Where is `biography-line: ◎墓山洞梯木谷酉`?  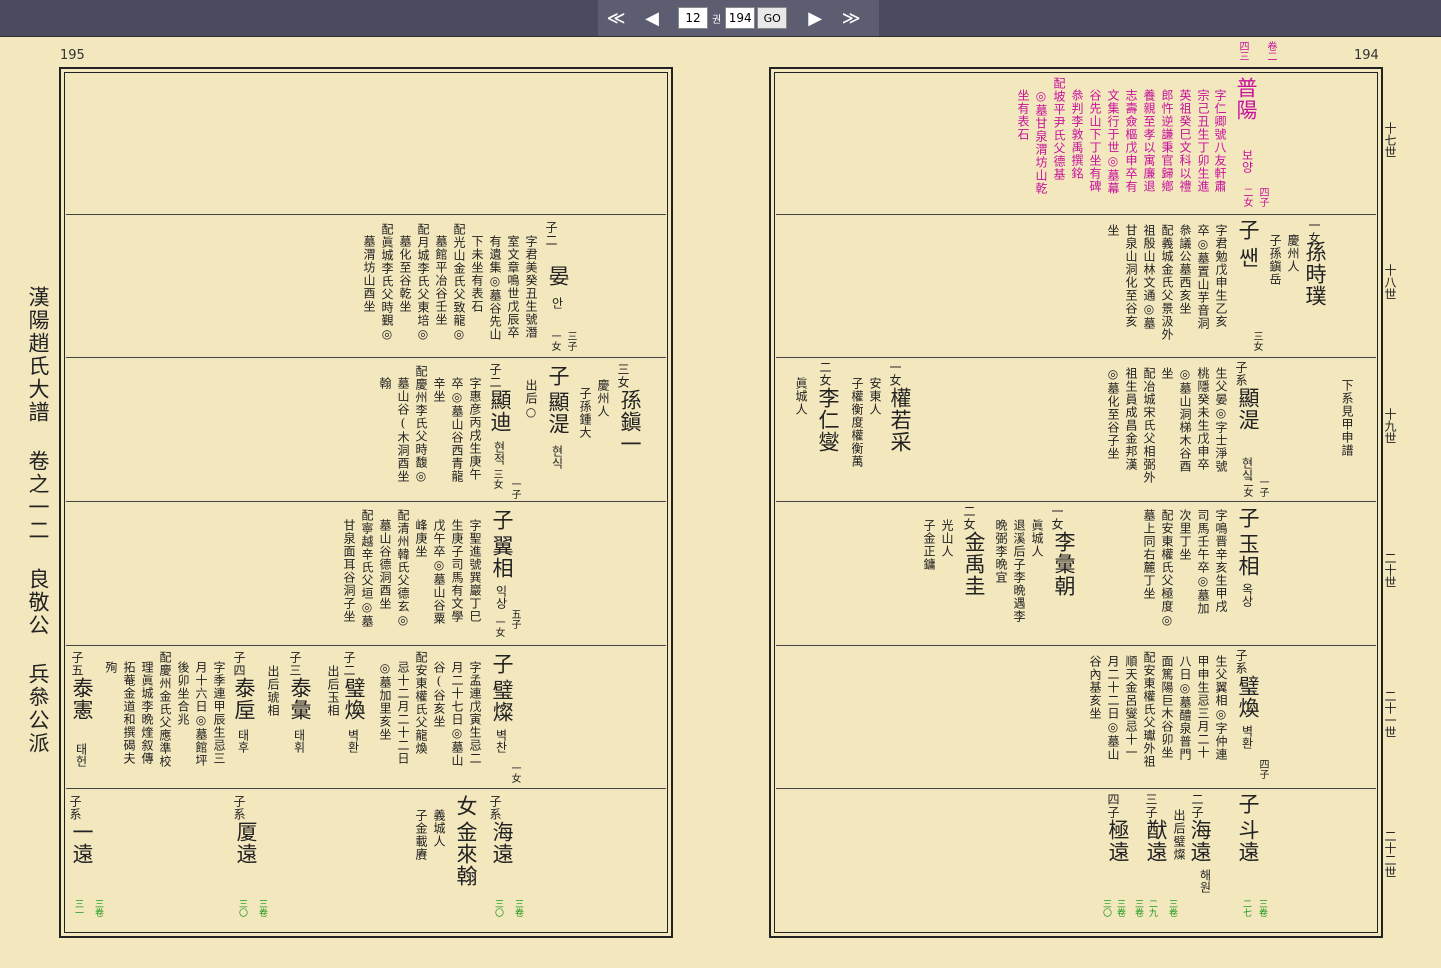 biography-line: ◎墓山洞梯木谷酉 is located at coordinates (1185, 420).